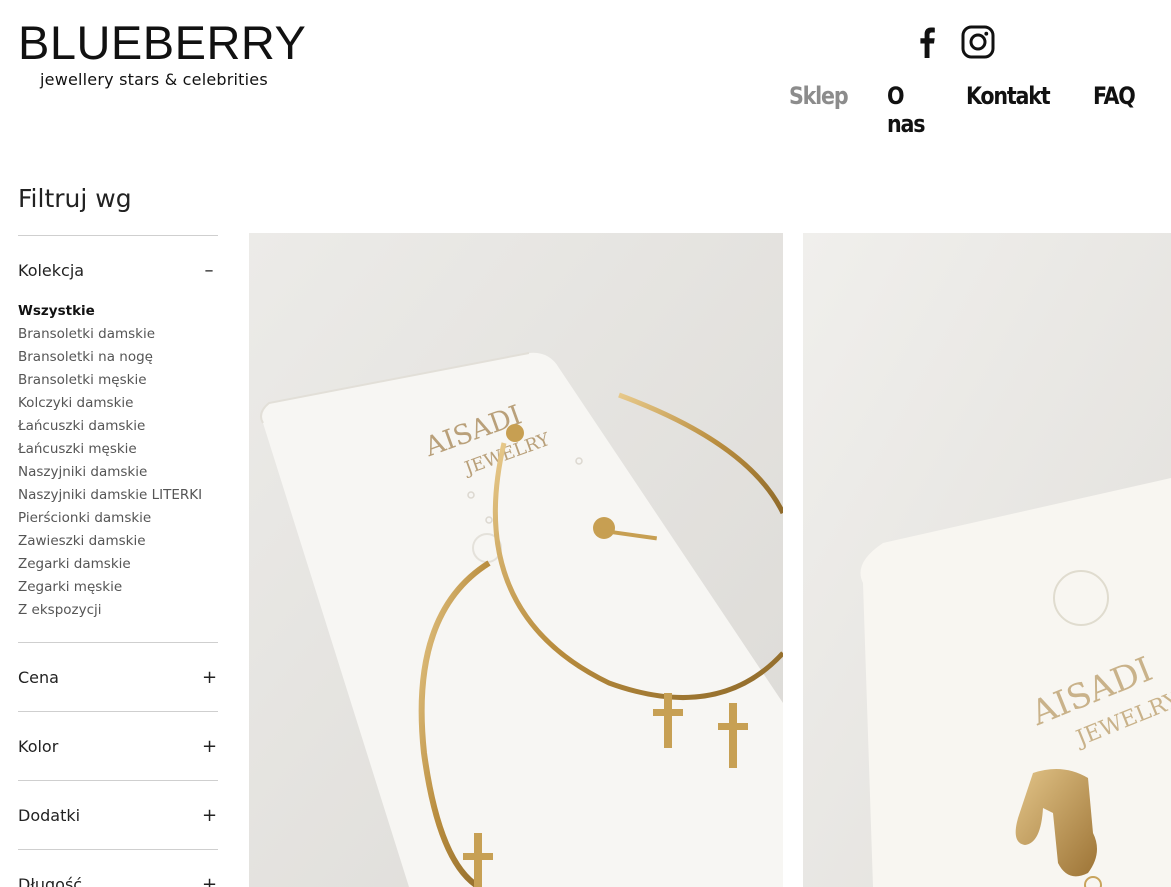  What do you see at coordinates (118, 270) in the screenshot?
I see `filter-header-kolekcja: Kolekcja –` at bounding box center [118, 270].